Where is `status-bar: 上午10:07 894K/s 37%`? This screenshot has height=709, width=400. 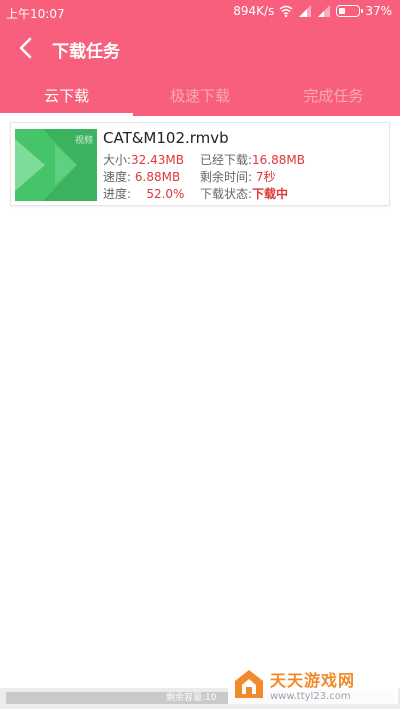 status-bar: 上午10:07 894K/s 37% is located at coordinates (200, 12).